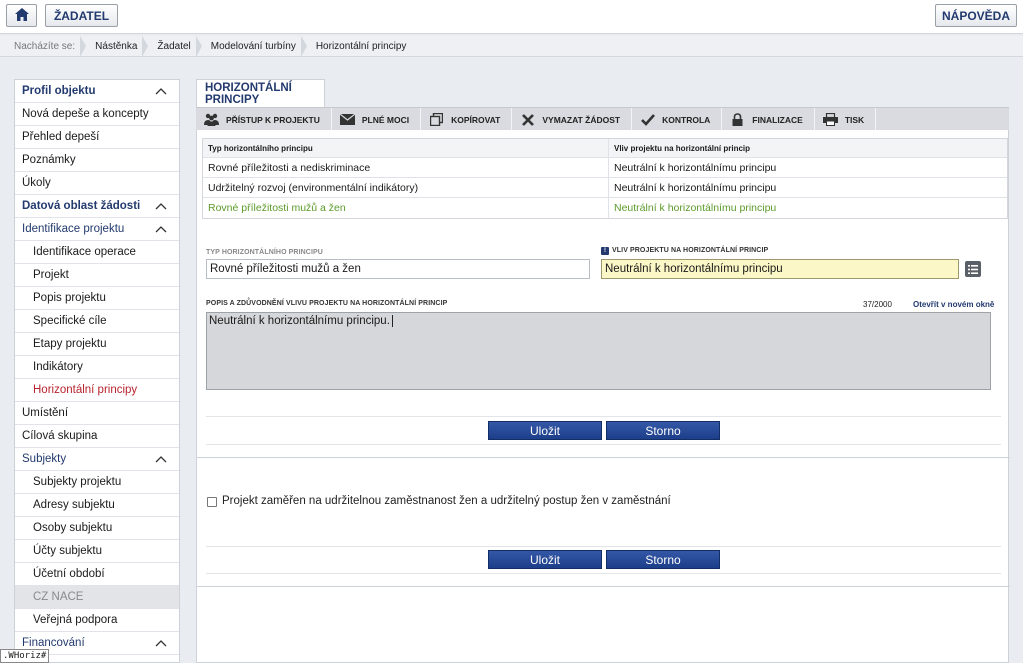 This screenshot has width=1023, height=663. Describe the element at coordinates (260, 93) in the screenshot. I see `tab-horizontal-principles: HORIZONTÁLNÍ PRINCIPY` at that location.